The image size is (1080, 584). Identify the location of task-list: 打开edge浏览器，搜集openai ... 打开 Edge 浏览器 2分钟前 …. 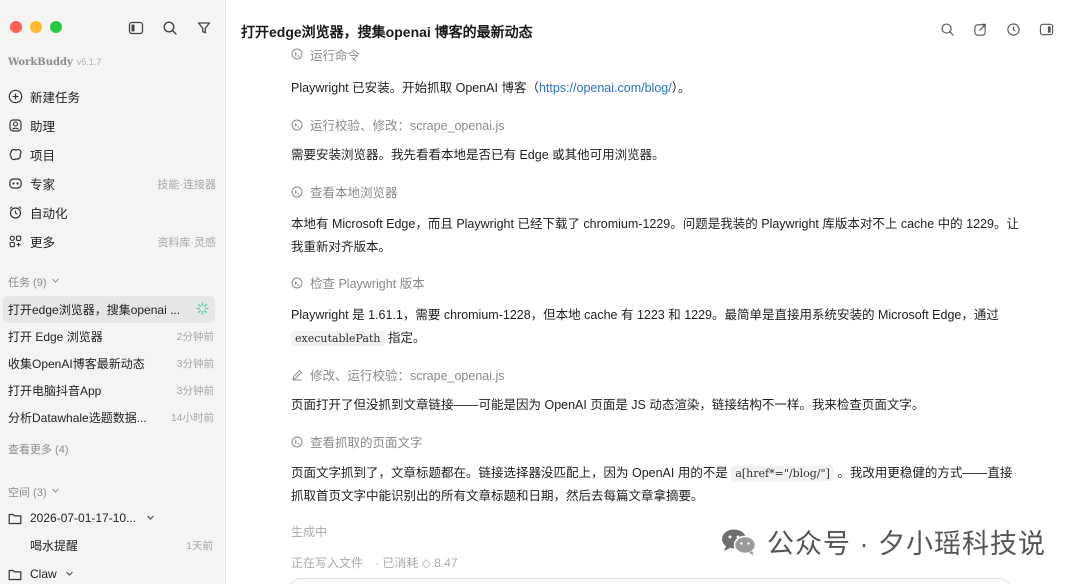
(112, 363).